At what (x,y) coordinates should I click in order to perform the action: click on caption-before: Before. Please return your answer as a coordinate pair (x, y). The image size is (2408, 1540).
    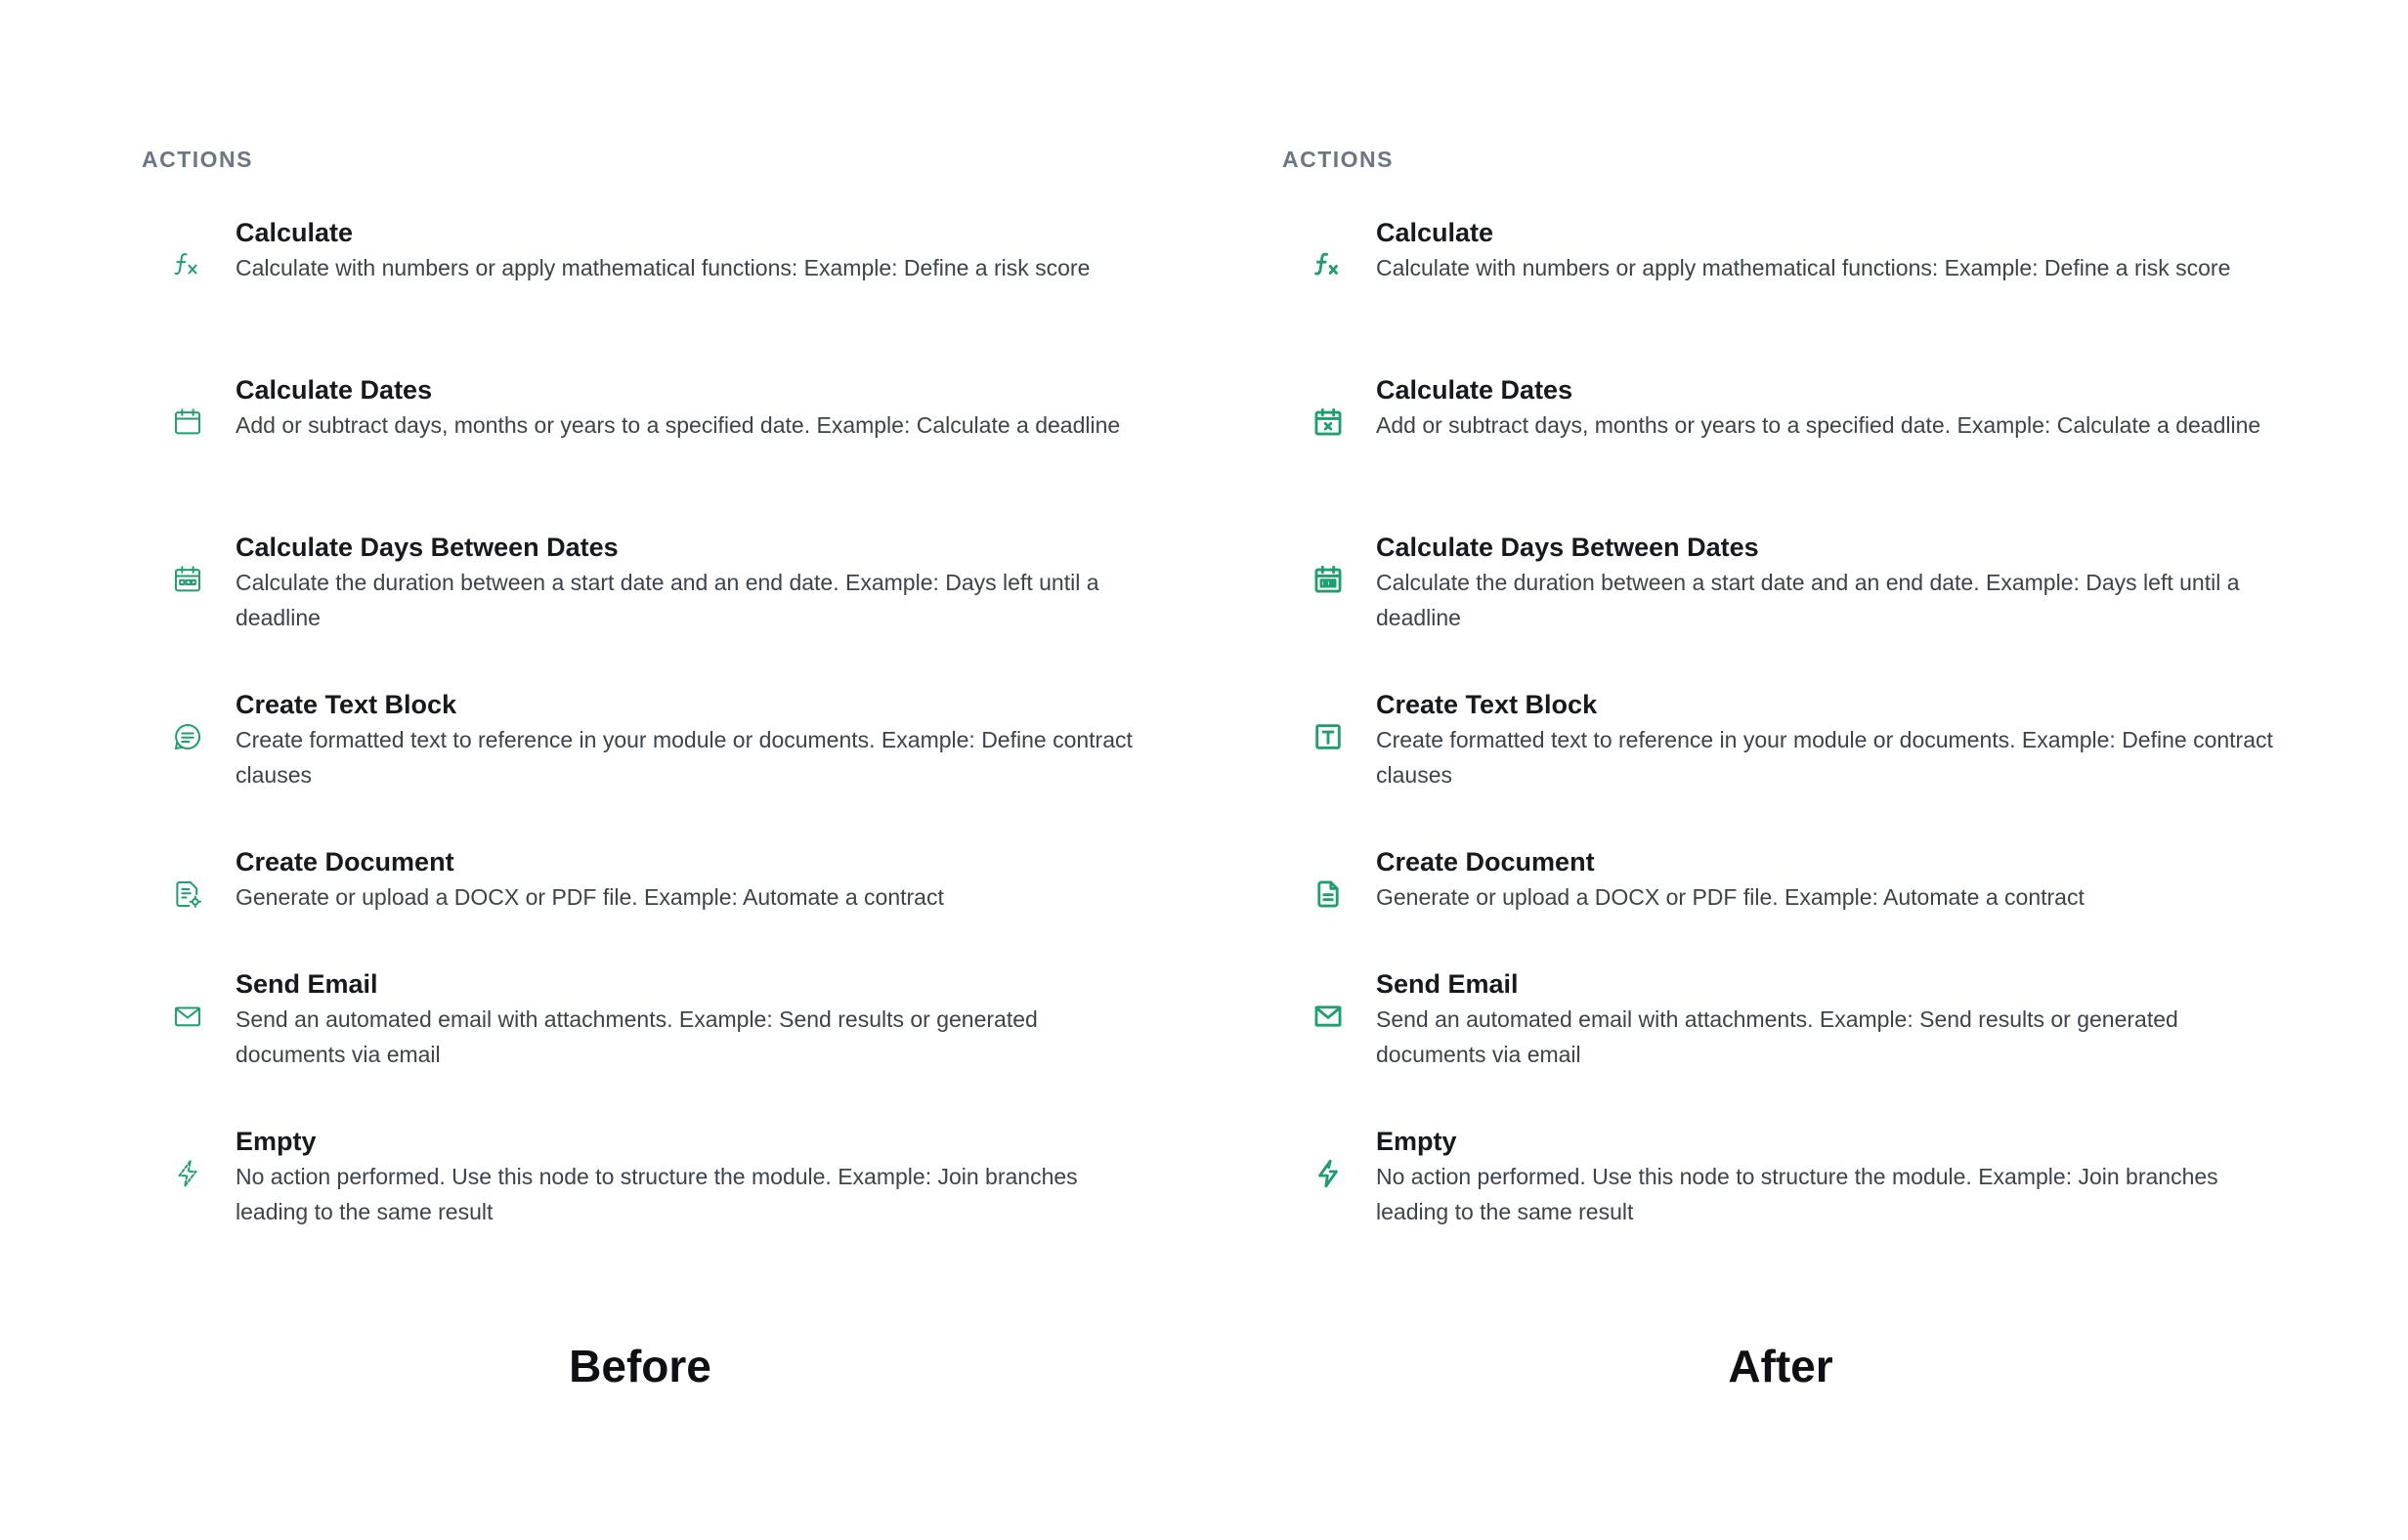
    Looking at the image, I should click on (640, 1366).